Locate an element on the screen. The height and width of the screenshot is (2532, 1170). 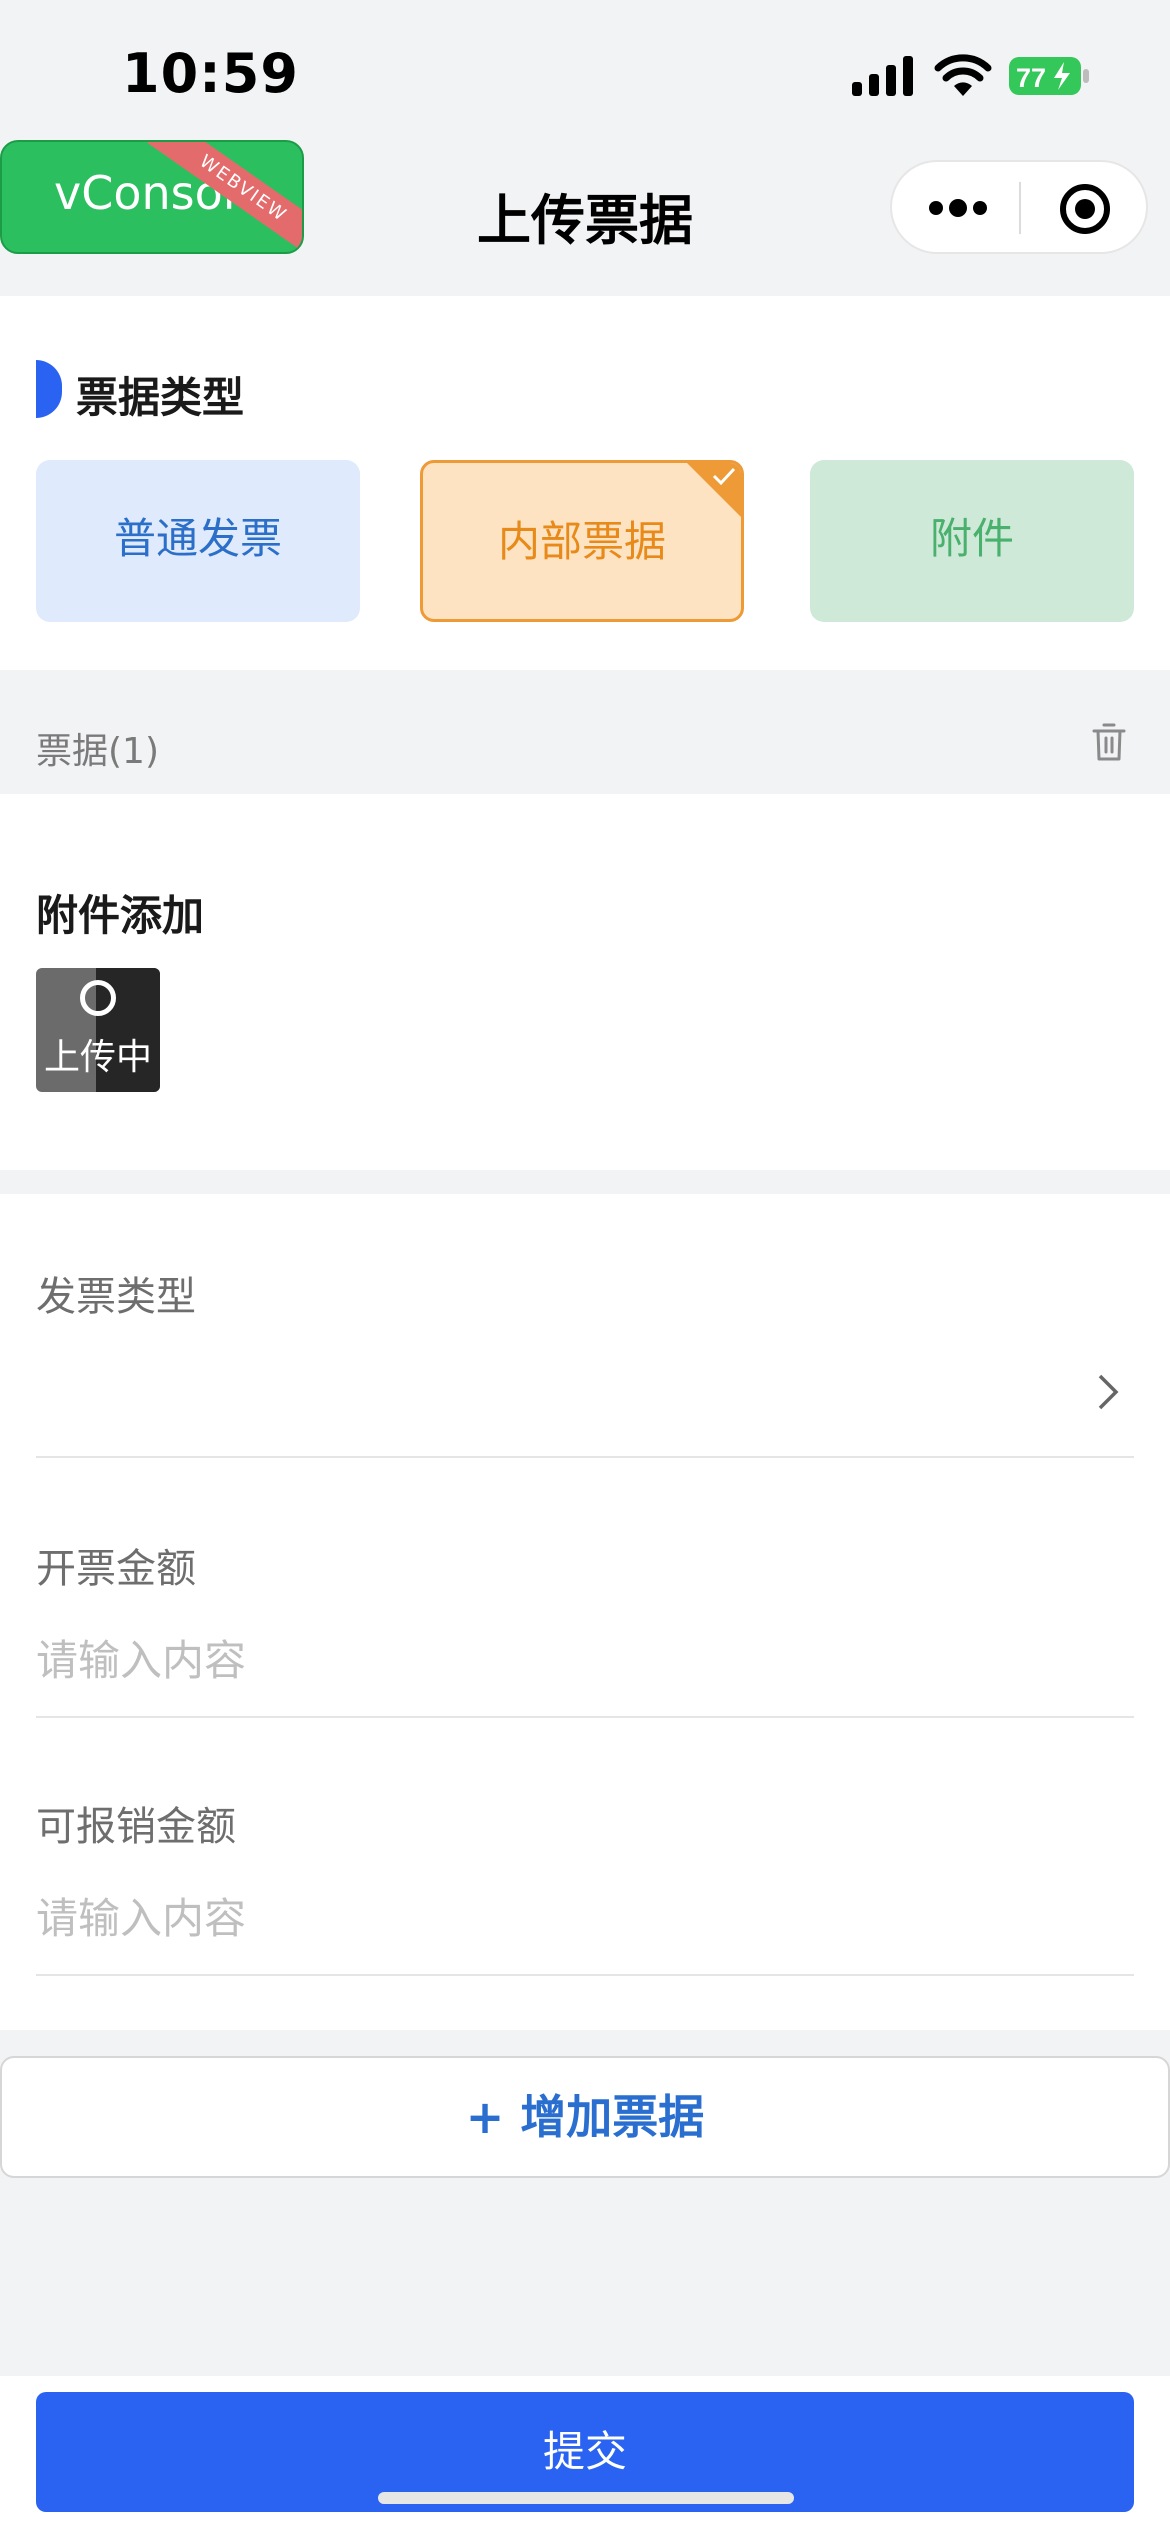
check-icon is located at coordinates (724, 476).